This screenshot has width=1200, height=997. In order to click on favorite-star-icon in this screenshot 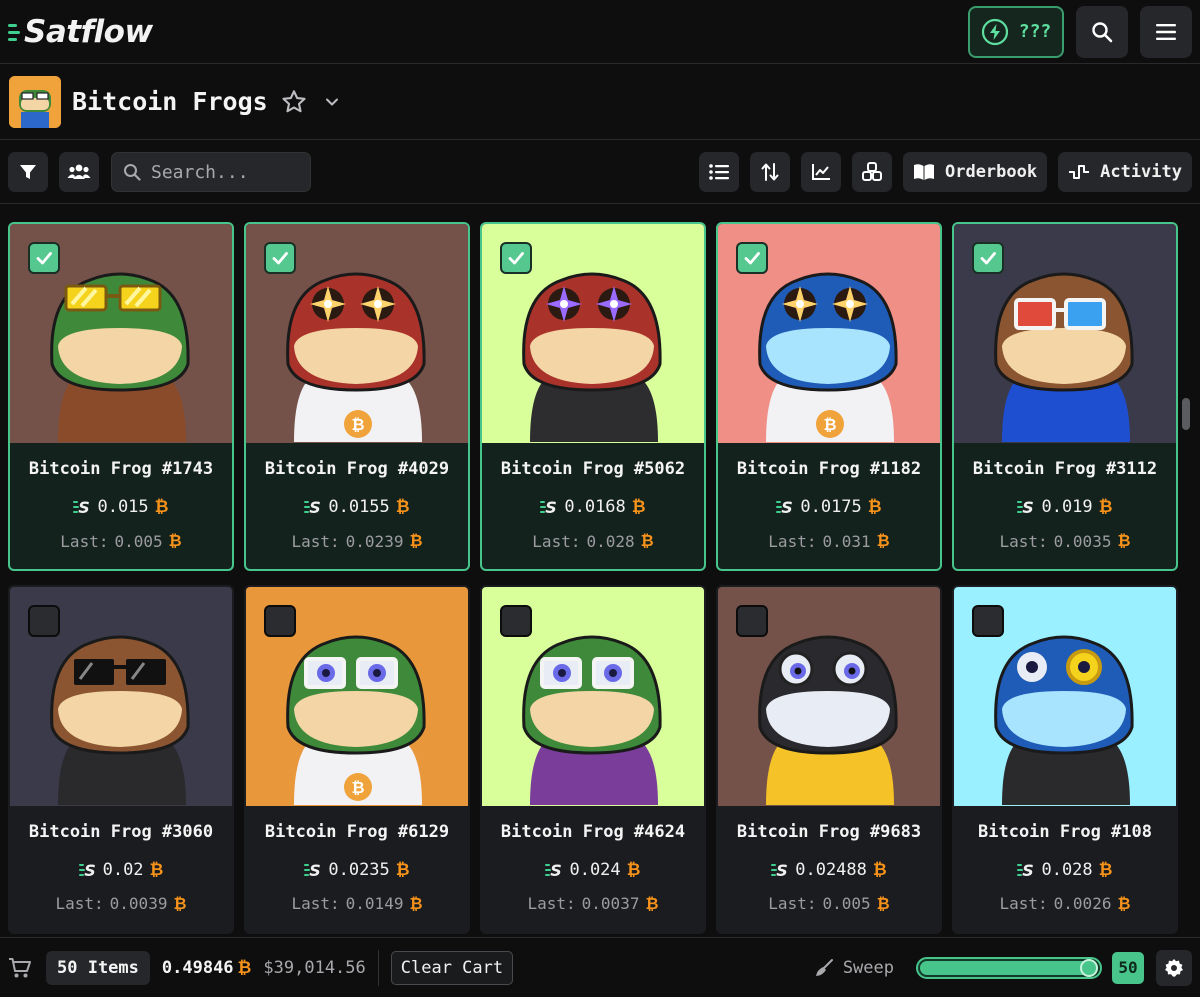, I will do `click(294, 102)`.